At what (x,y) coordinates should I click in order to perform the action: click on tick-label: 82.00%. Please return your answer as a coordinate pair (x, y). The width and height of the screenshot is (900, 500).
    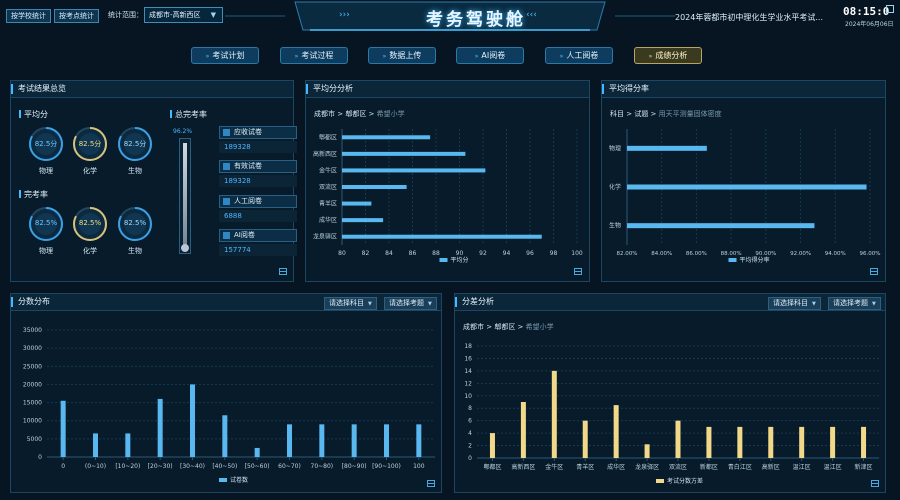
    Looking at the image, I should click on (627, 254).